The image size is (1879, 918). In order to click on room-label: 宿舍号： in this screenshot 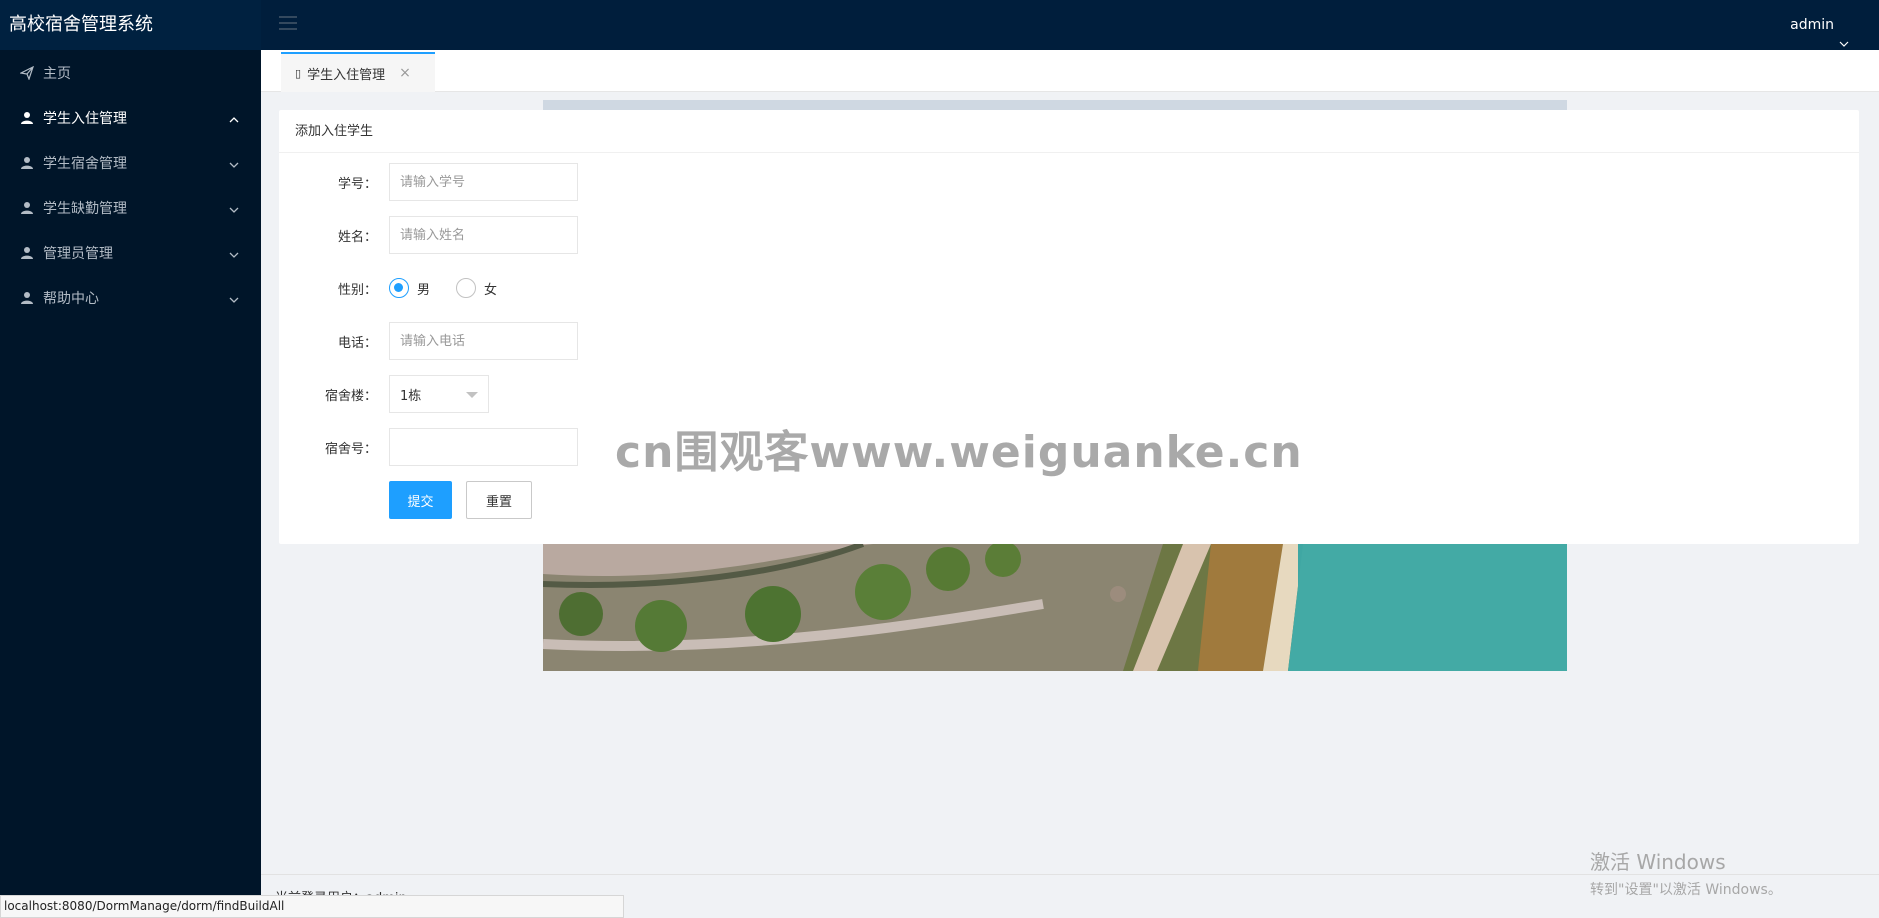, I will do `click(350, 449)`.